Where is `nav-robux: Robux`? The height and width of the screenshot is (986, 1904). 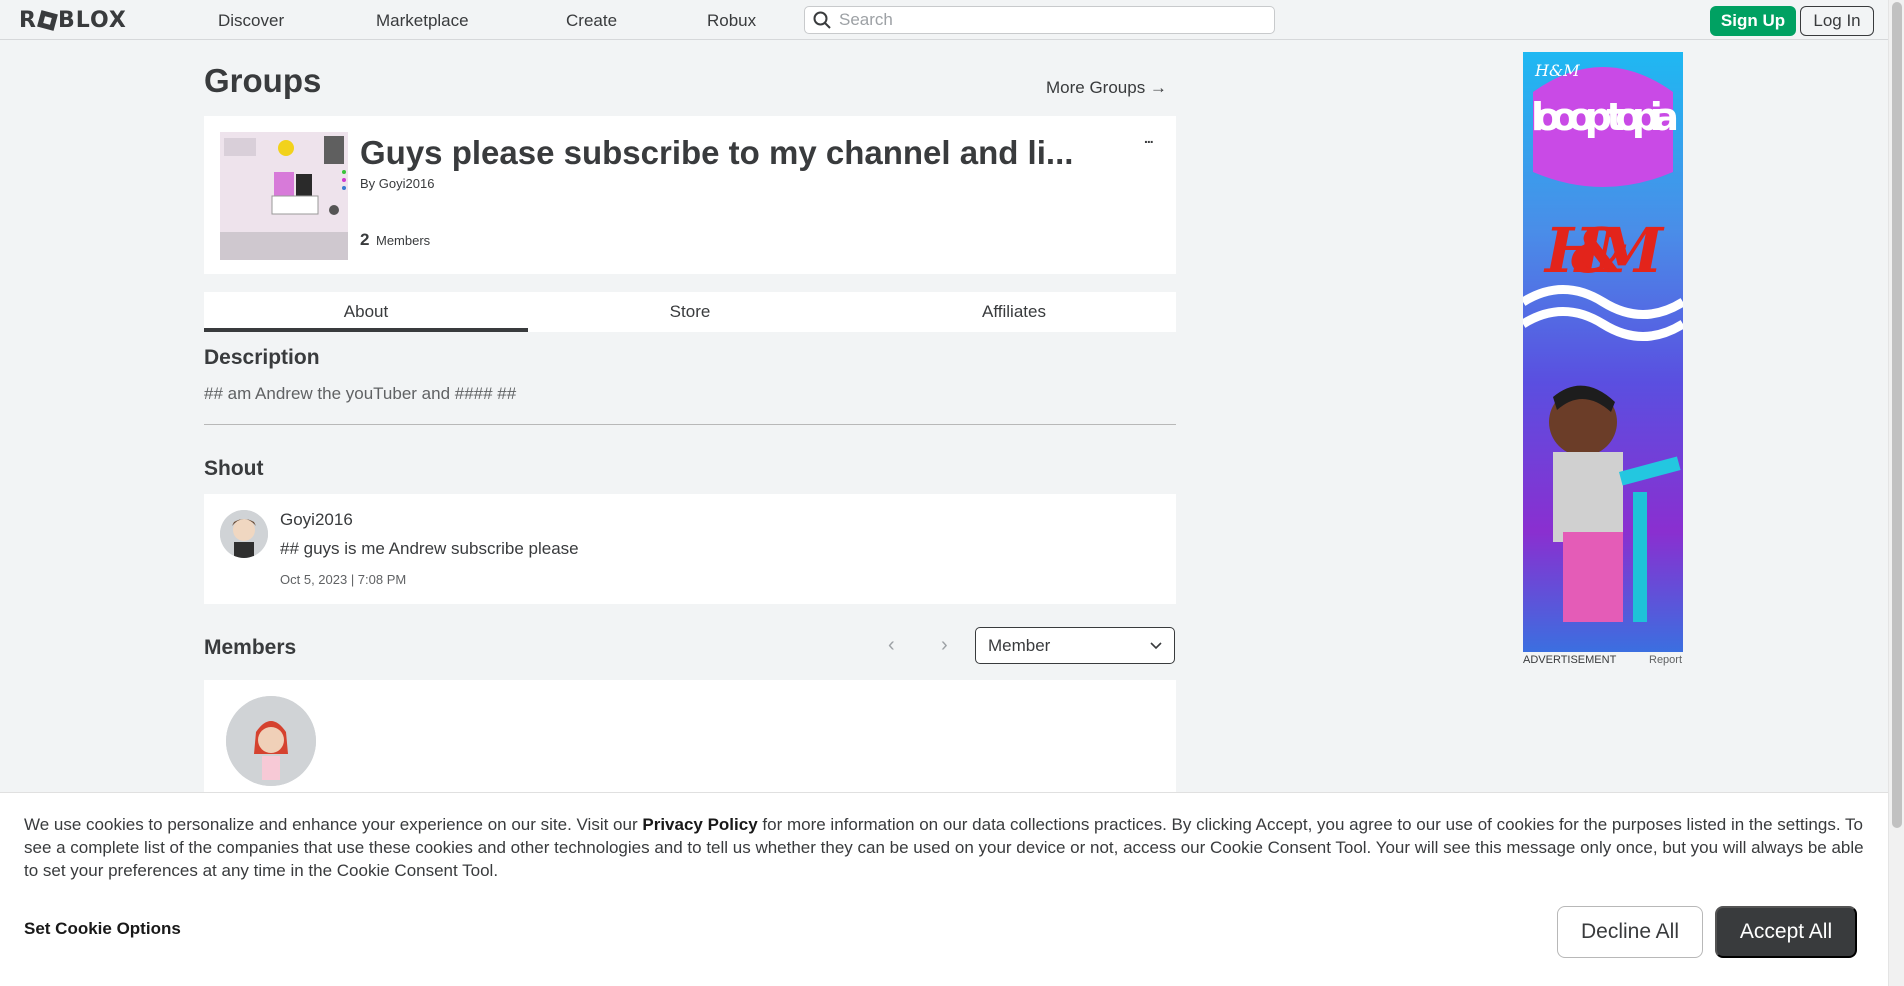
nav-robux: Robux is located at coordinates (731, 21).